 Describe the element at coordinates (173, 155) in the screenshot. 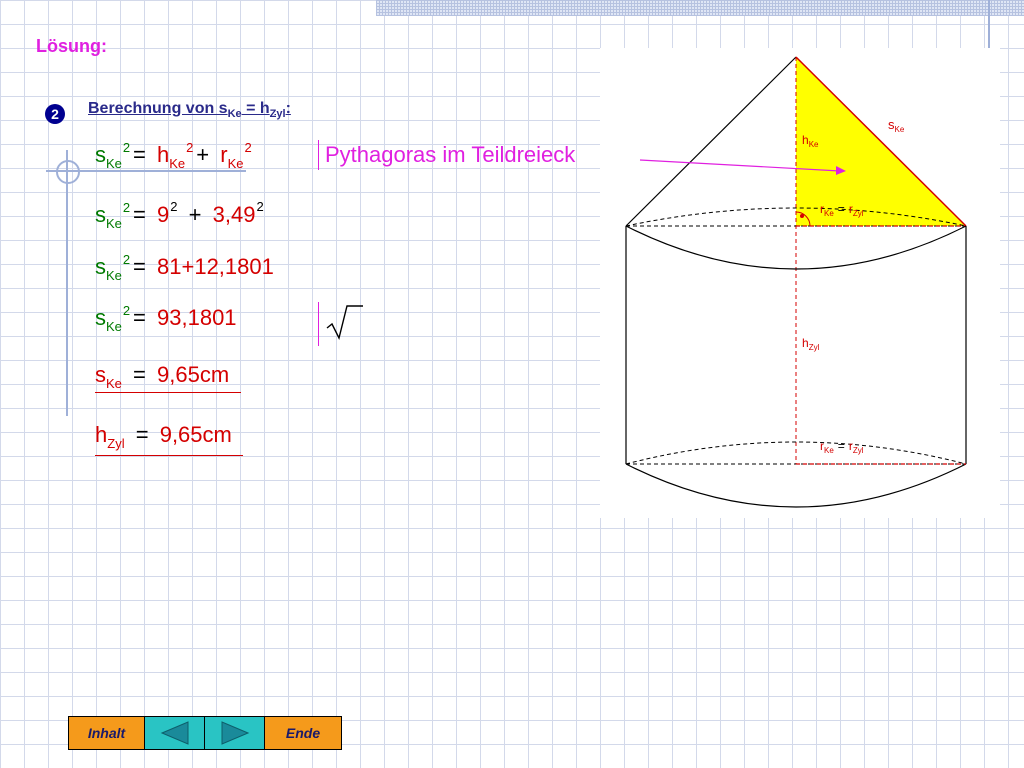

I see `equation-1: s 2 Ke = h 2 Ke + r 2 Ke` at that location.